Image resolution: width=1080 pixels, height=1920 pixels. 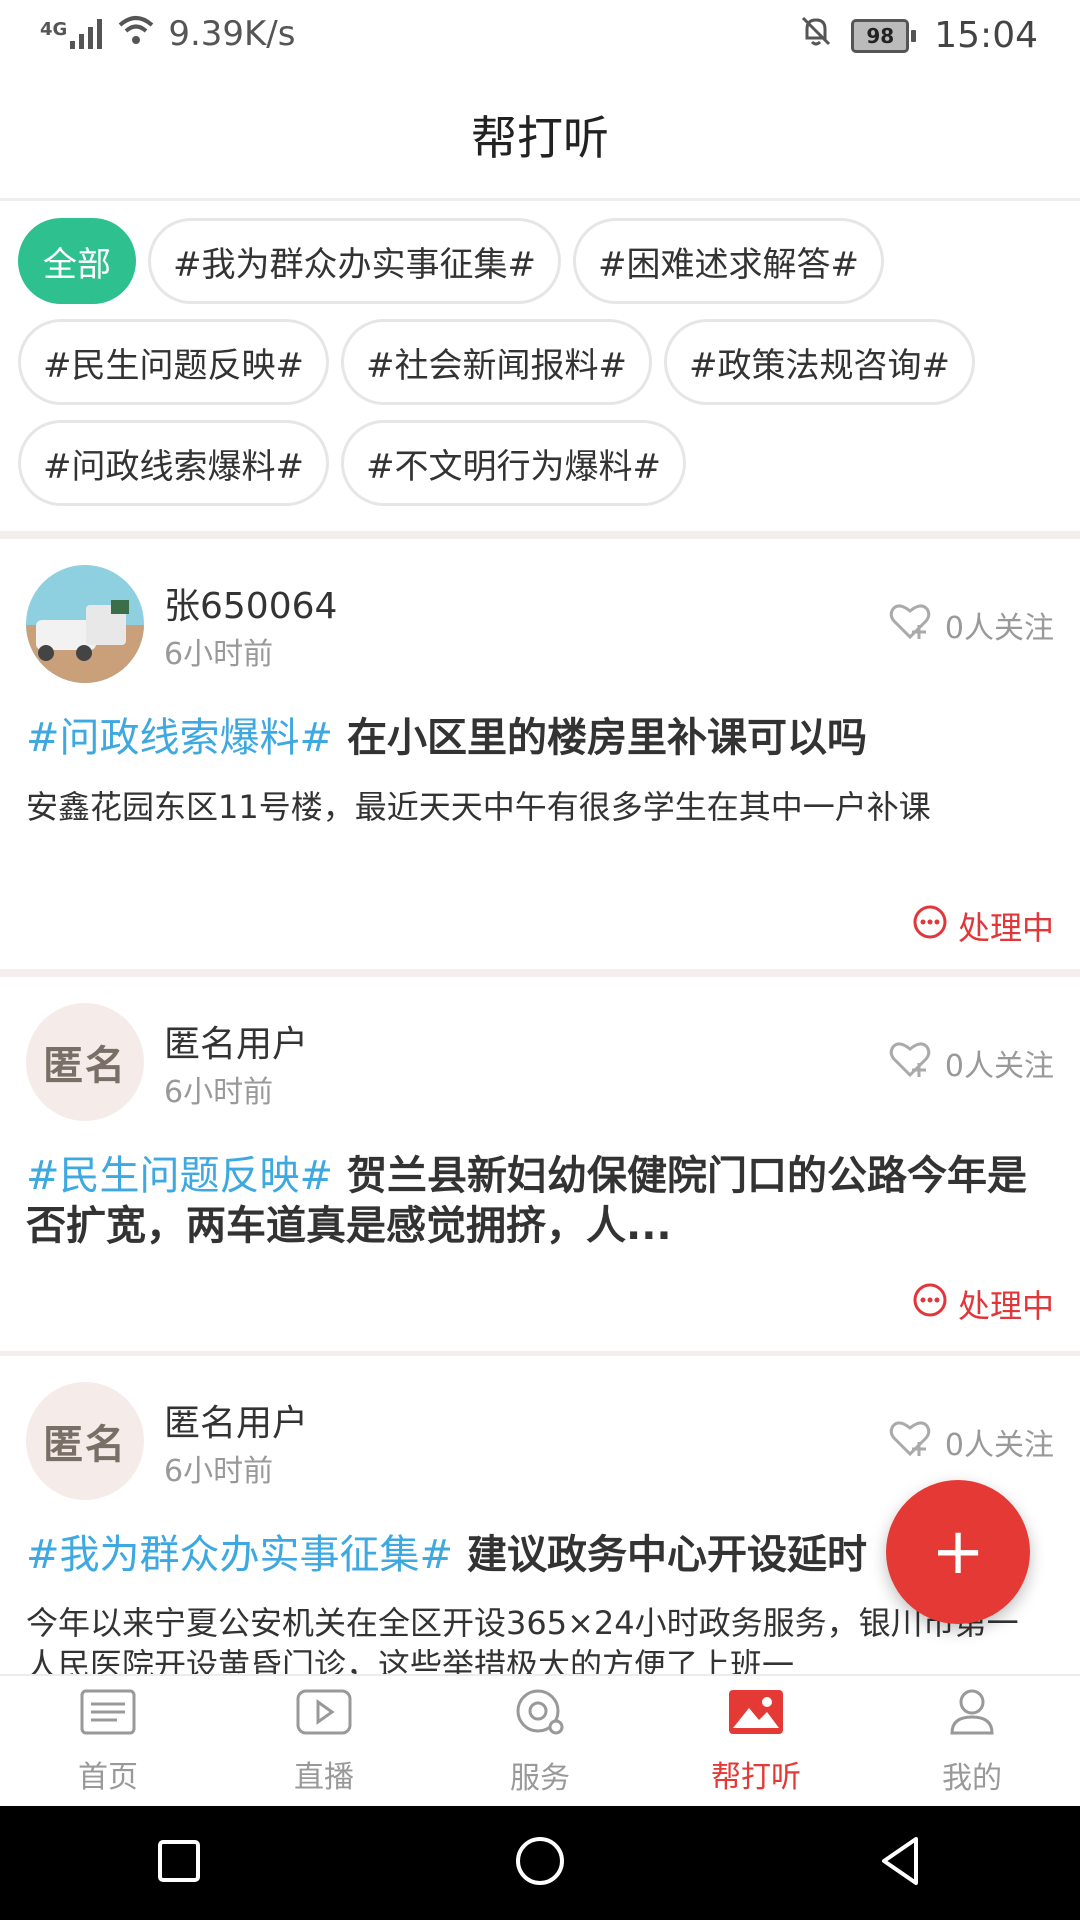 I want to click on tag-livelihood-issue: #民生问题反映#, so click(x=173, y=362).